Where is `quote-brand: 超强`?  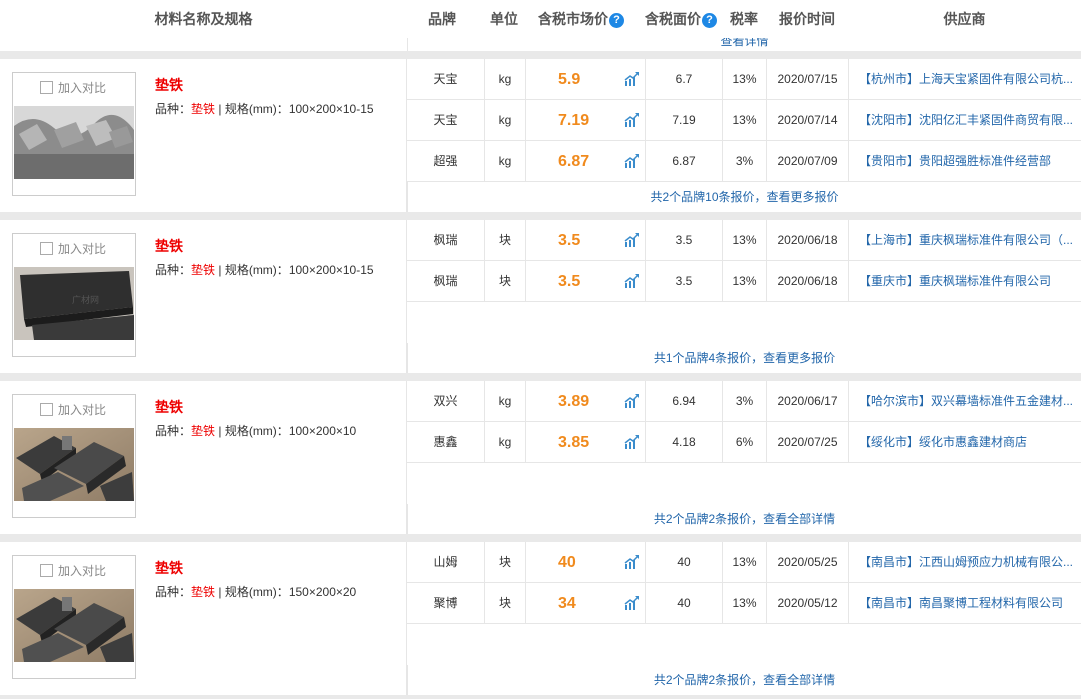
quote-brand: 超强 is located at coordinates (445, 161).